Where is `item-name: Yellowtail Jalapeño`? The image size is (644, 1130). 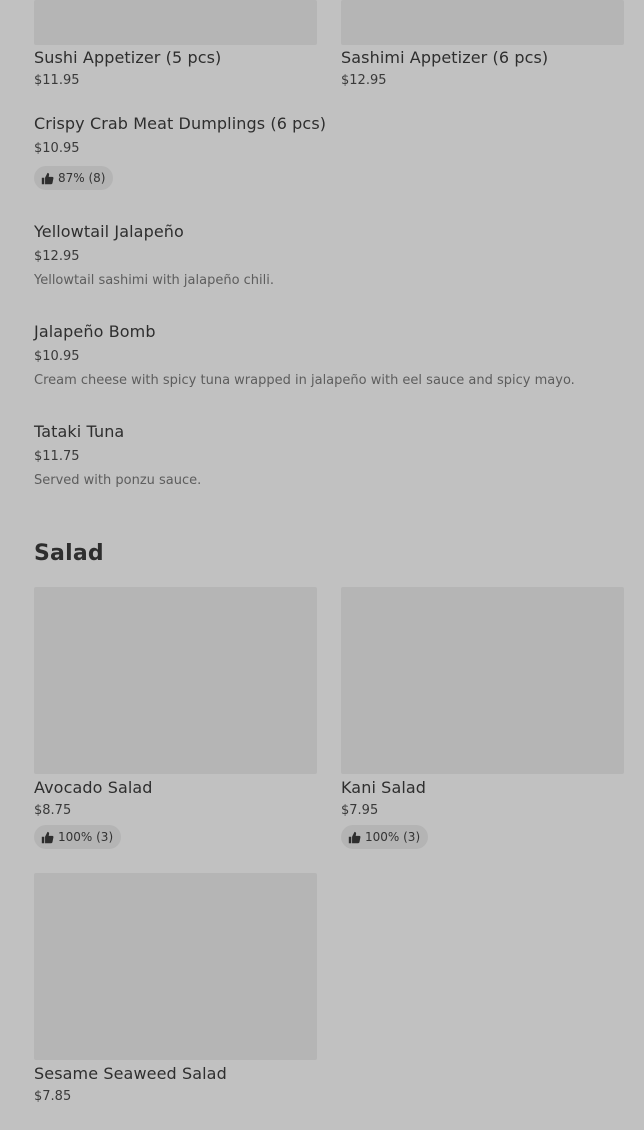
item-name: Yellowtail Jalapeño is located at coordinates (109, 231).